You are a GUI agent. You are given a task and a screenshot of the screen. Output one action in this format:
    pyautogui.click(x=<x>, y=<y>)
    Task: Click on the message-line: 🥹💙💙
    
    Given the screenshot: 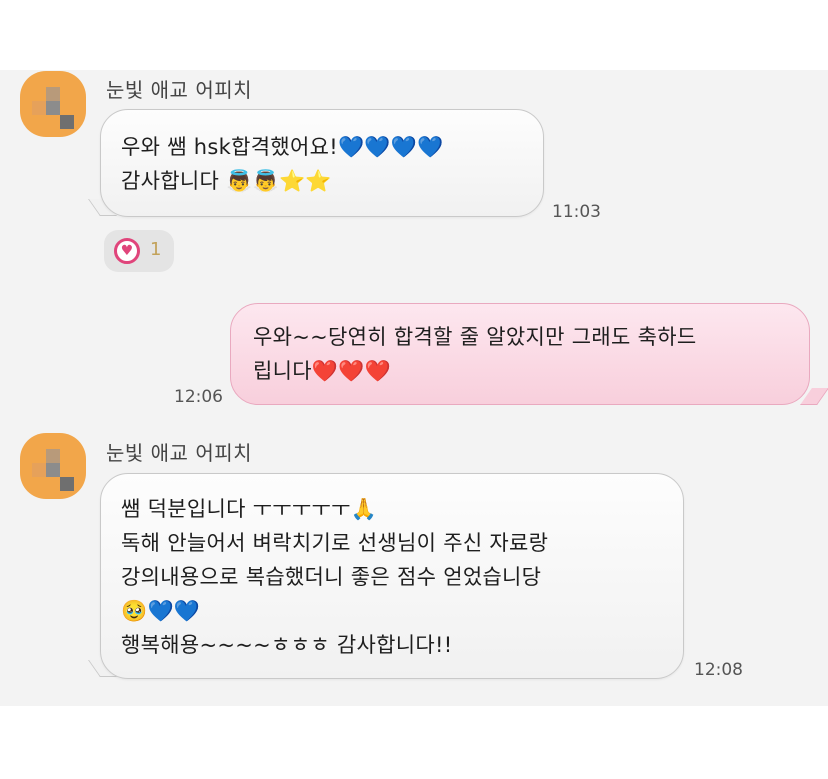 What is the action you would take?
    pyautogui.click(x=161, y=611)
    